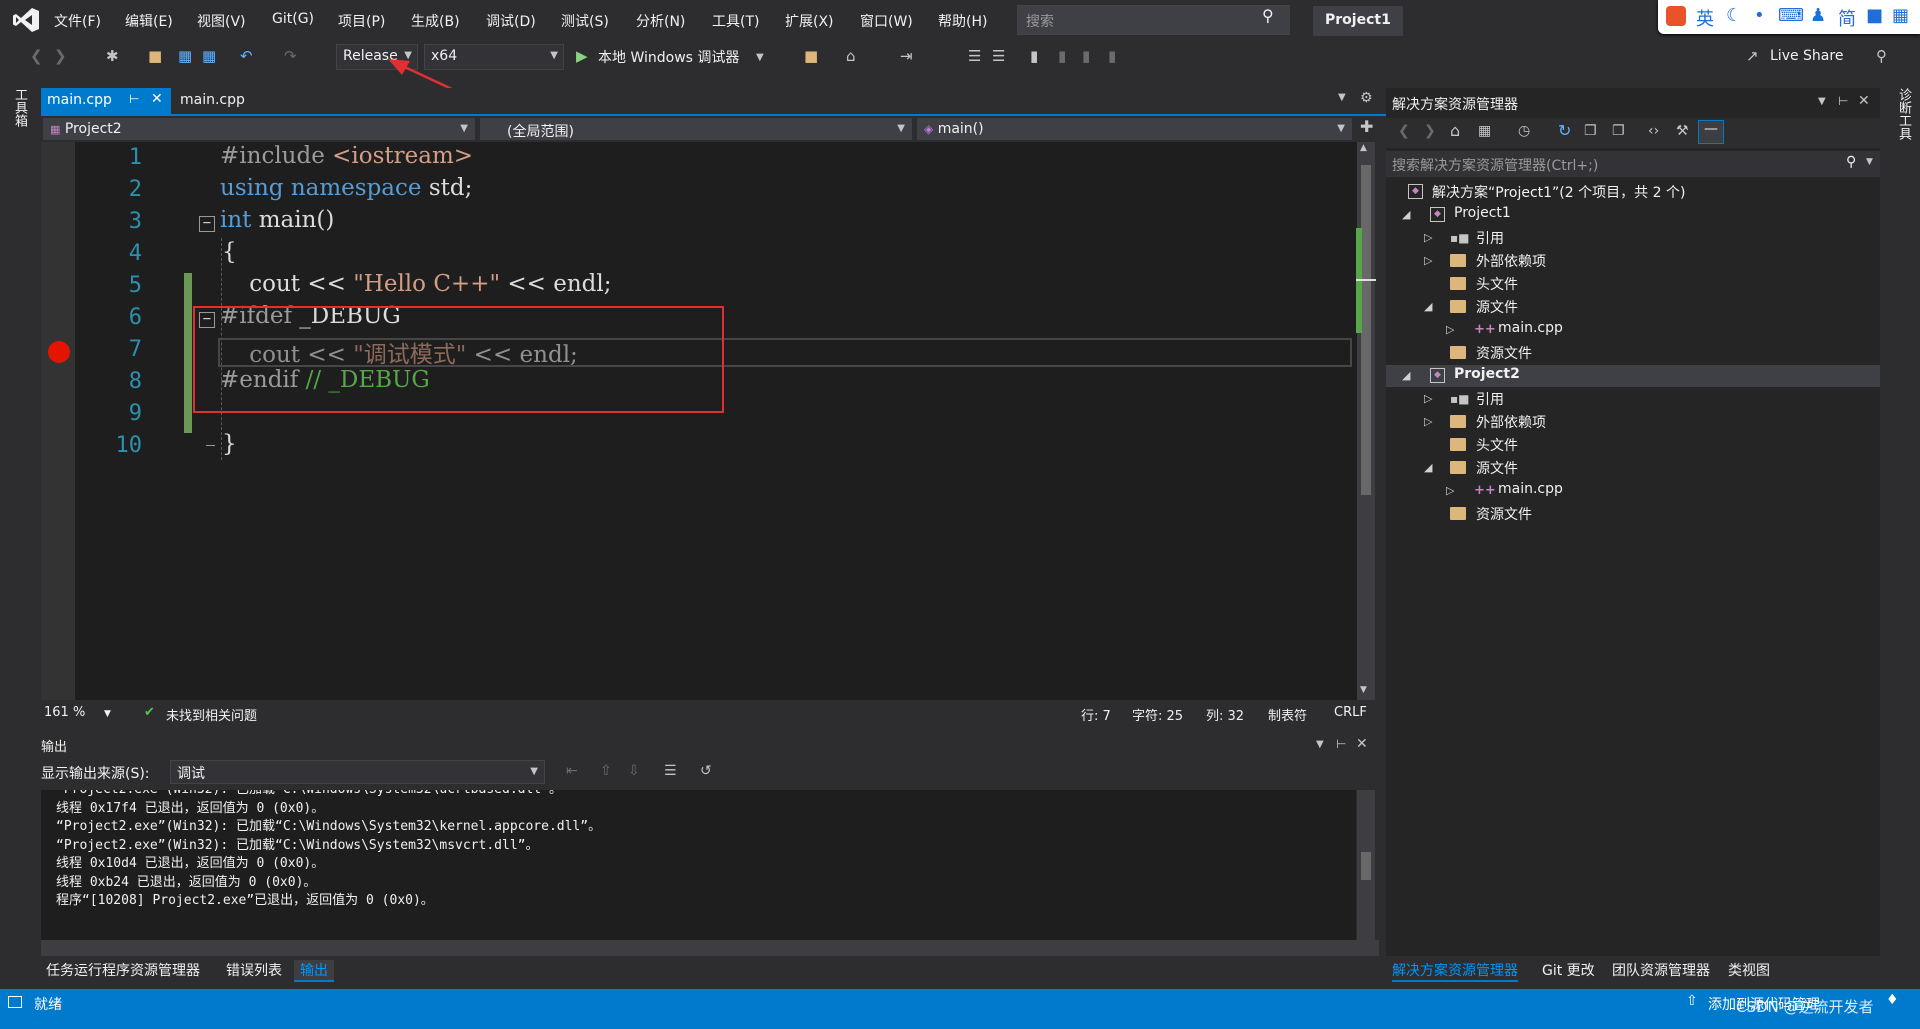 This screenshot has height=1029, width=1920. Describe the element at coordinates (974, 56) in the screenshot. I see `comment-icon: ☰` at that location.